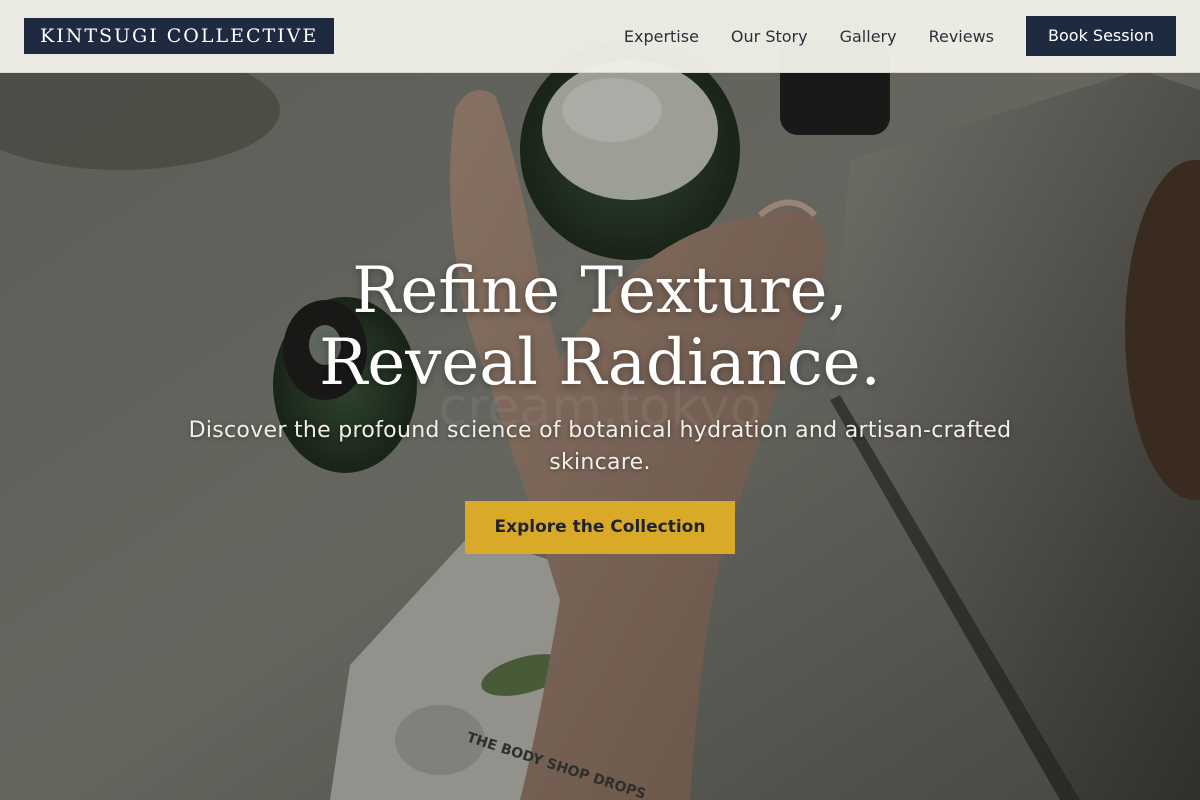 The height and width of the screenshot is (800, 1200). I want to click on hero-title: Refine Texture, Reveal Radiance., so click(600, 327).